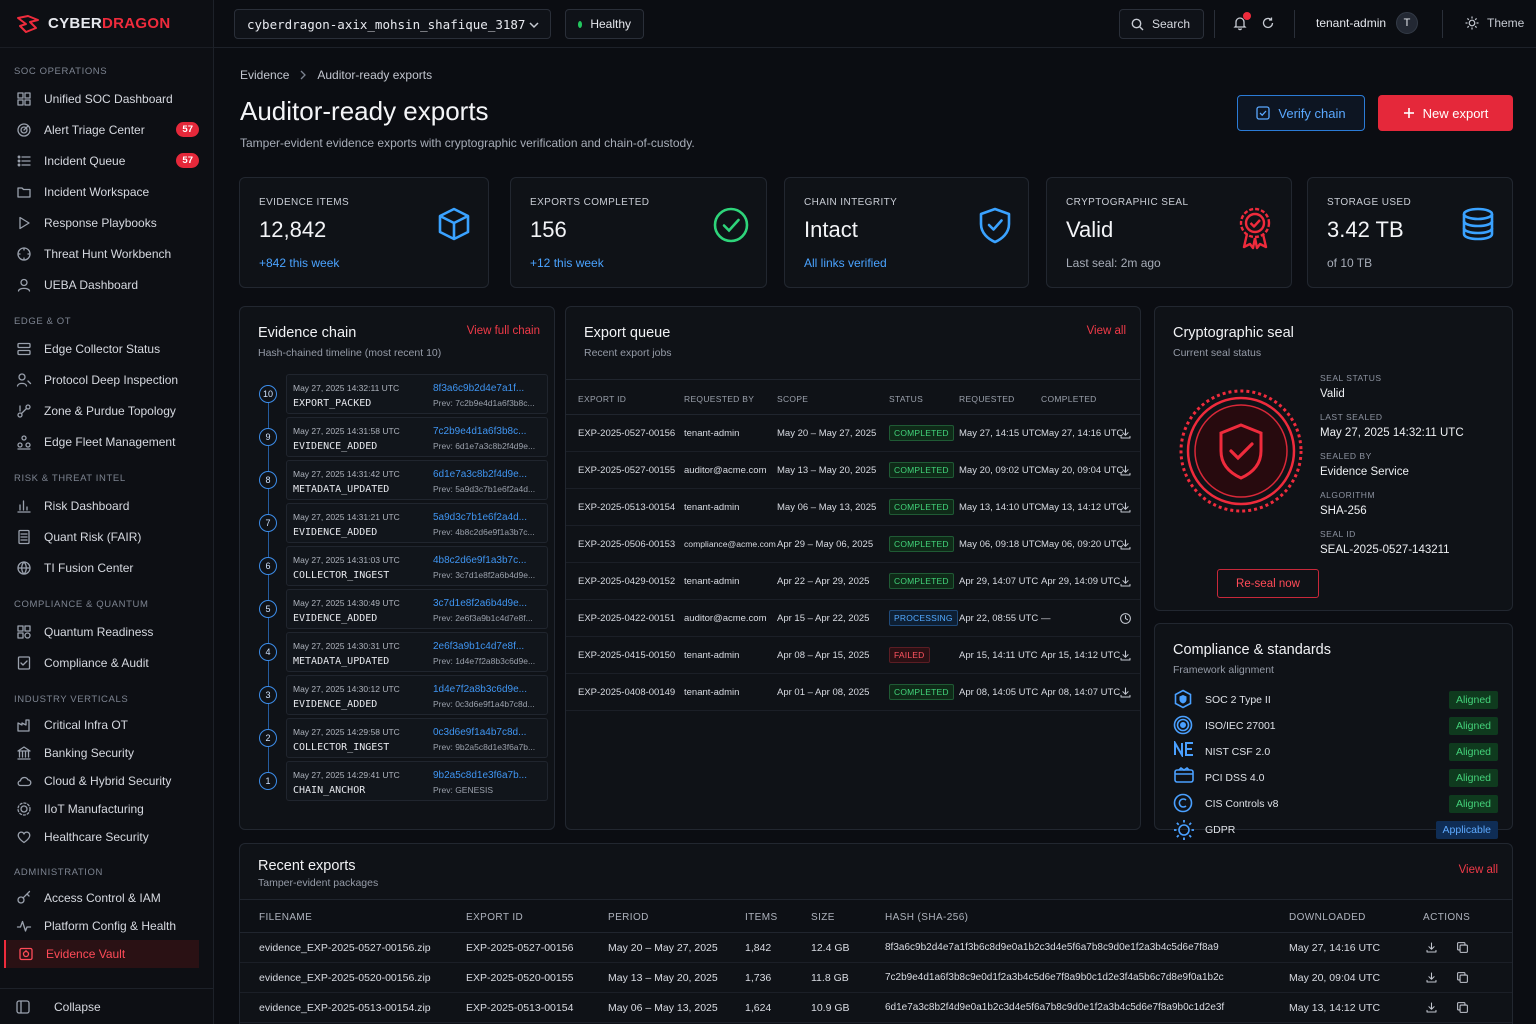 Image resolution: width=1536 pixels, height=1024 pixels. I want to click on sidebar-item-critical-infra-ot: Critical Infra OT, so click(106, 725).